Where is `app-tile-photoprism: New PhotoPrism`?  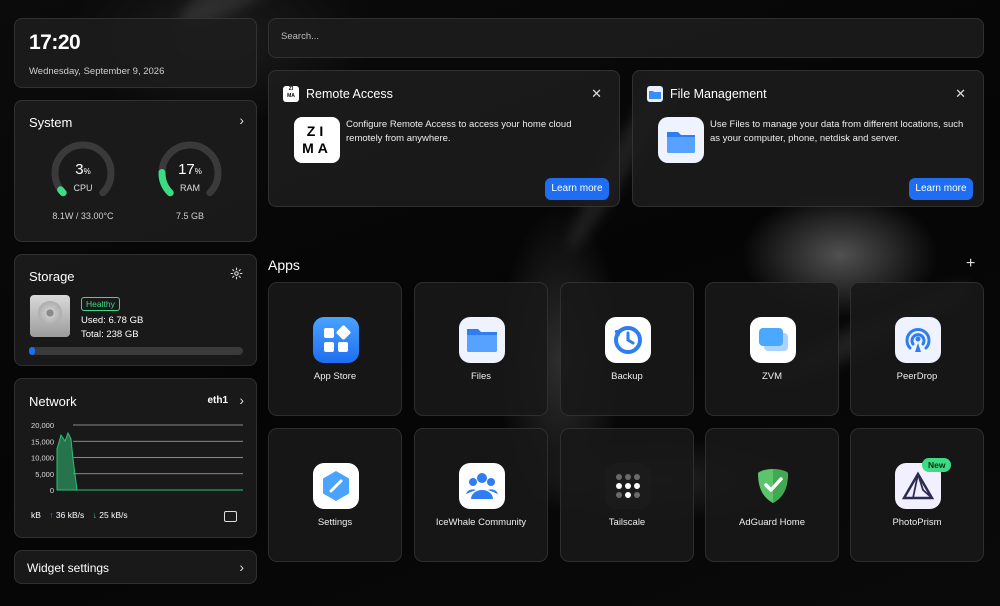
app-tile-photoprism: New PhotoPrism is located at coordinates (917, 495).